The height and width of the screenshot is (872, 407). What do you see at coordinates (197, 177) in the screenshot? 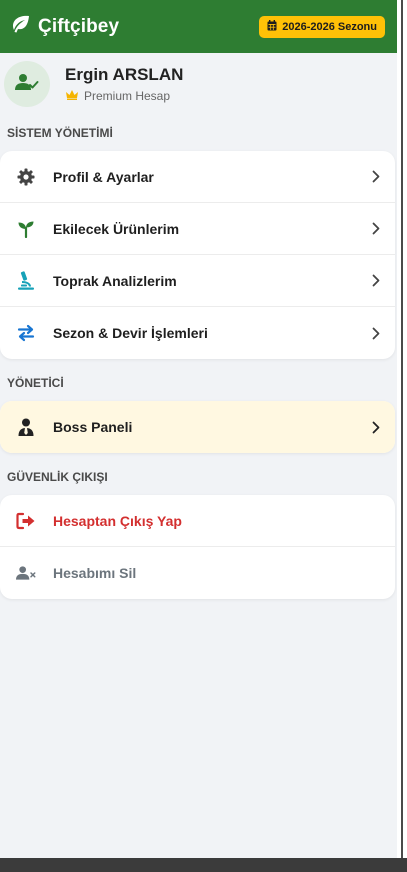
I see `menu-item-profile-settings: Profil & Ayarlar` at bounding box center [197, 177].